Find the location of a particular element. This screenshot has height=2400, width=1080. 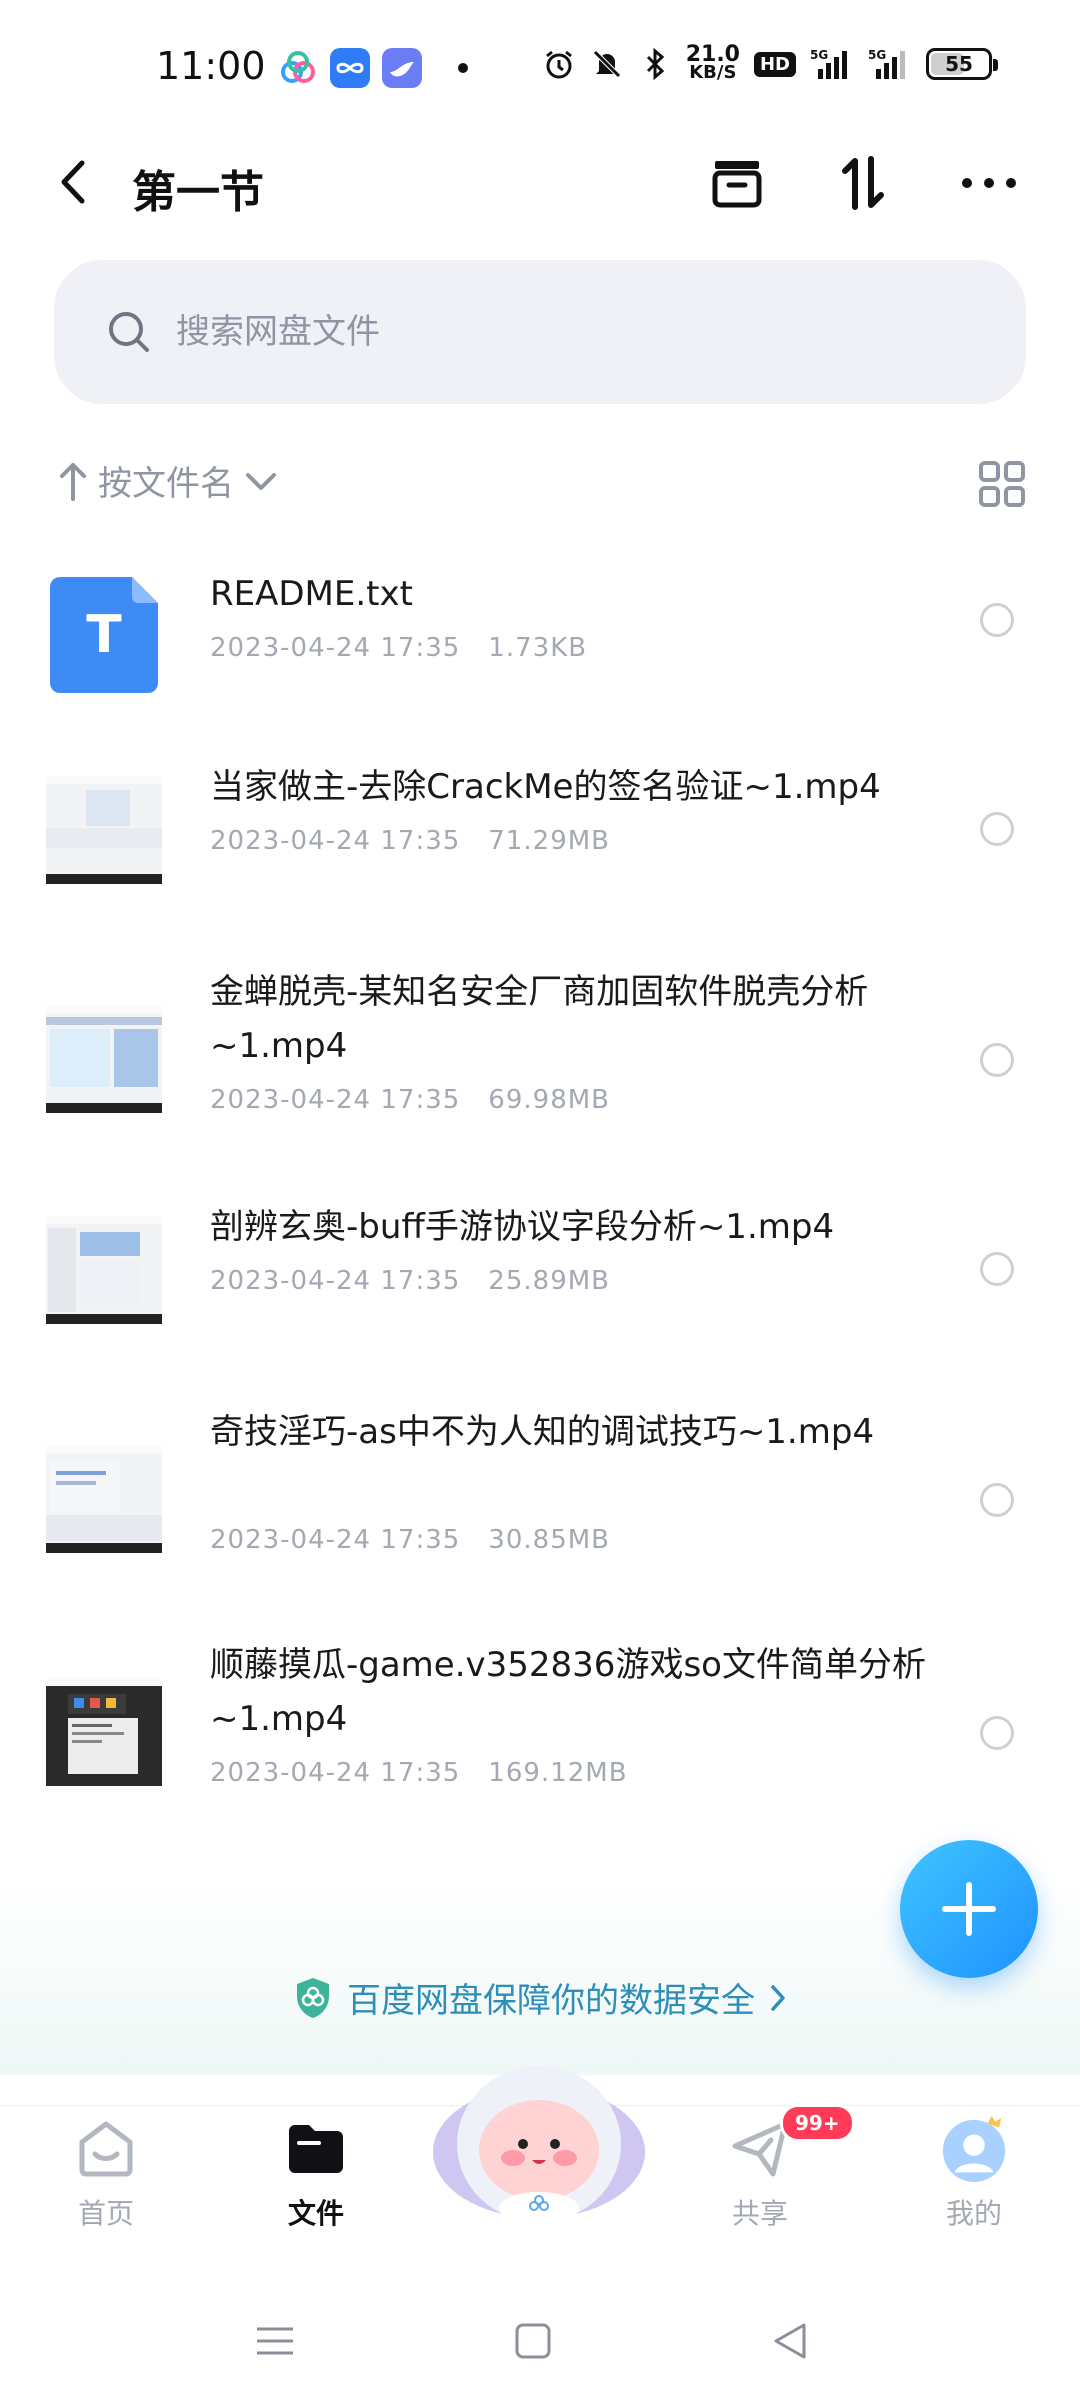

infinity-app-icon is located at coordinates (350, 68).